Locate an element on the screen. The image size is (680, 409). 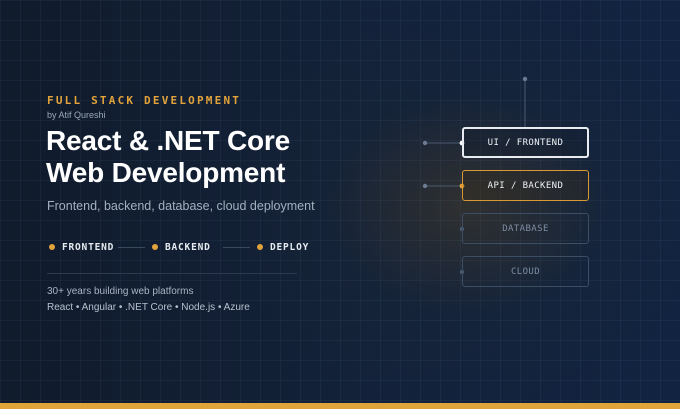
step-track: FRONTEND BACKEND DEPLOY is located at coordinates (179, 247).